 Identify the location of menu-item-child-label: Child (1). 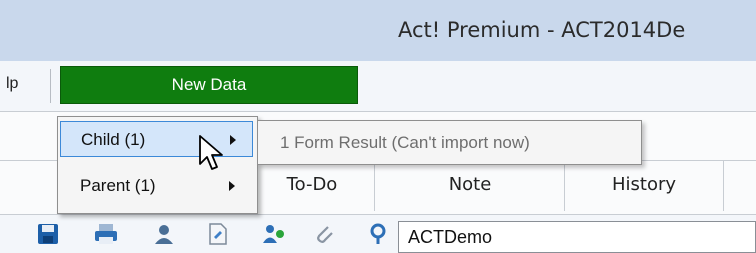
(113, 139).